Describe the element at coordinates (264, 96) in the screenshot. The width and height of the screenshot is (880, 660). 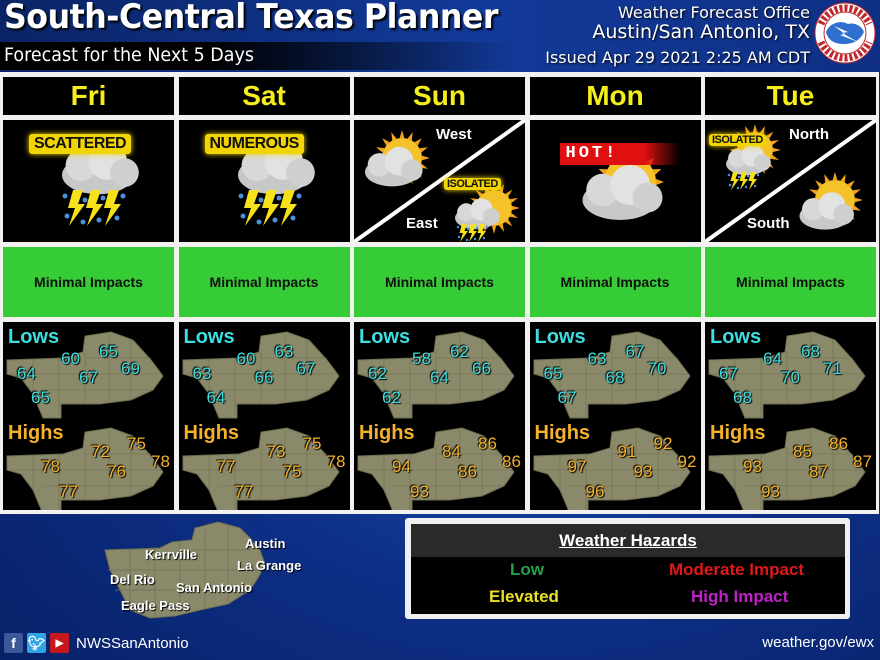
I see `day-header: Sat` at that location.